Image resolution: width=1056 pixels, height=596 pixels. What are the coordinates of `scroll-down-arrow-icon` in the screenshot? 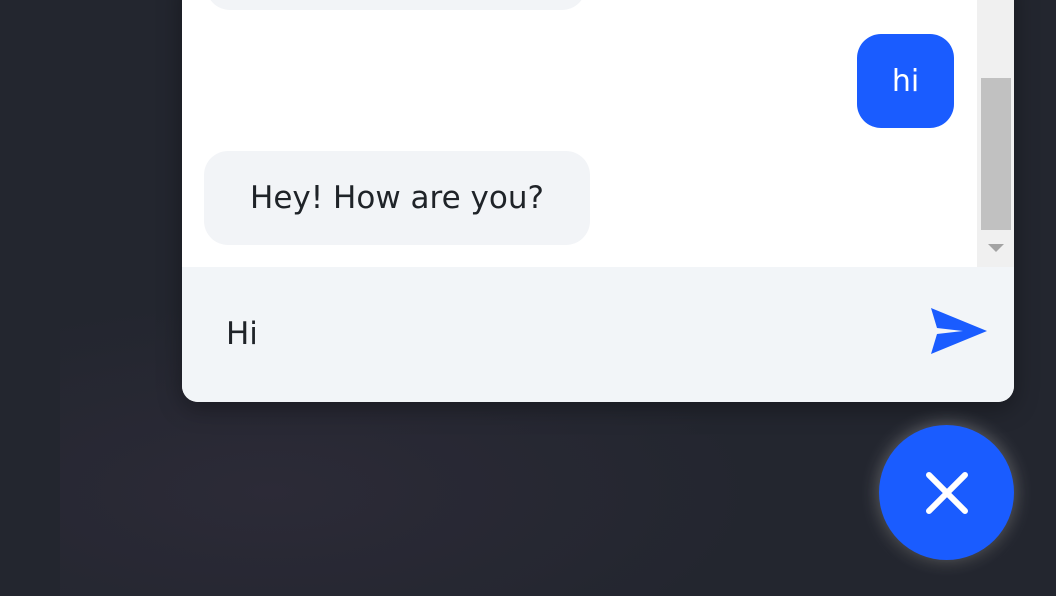 It's located at (996, 248).